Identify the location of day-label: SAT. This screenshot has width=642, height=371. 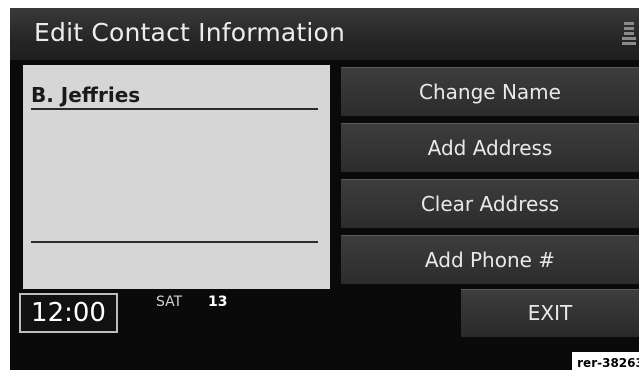
(169, 302).